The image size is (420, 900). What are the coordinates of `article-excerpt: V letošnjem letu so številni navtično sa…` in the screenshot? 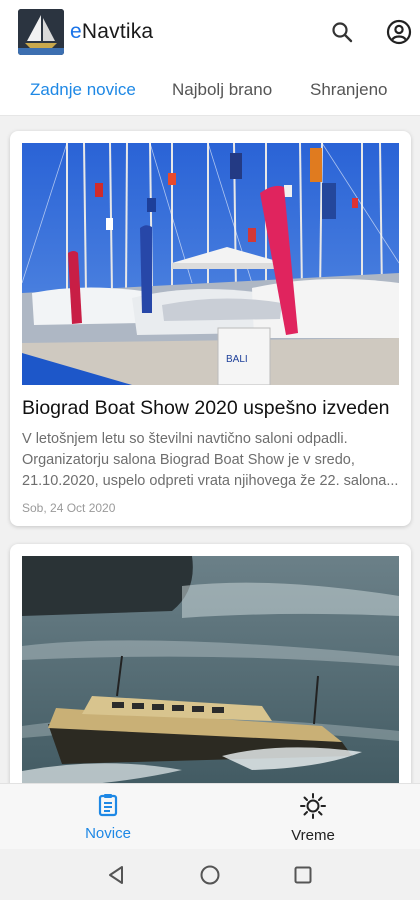 It's located at (210, 460).